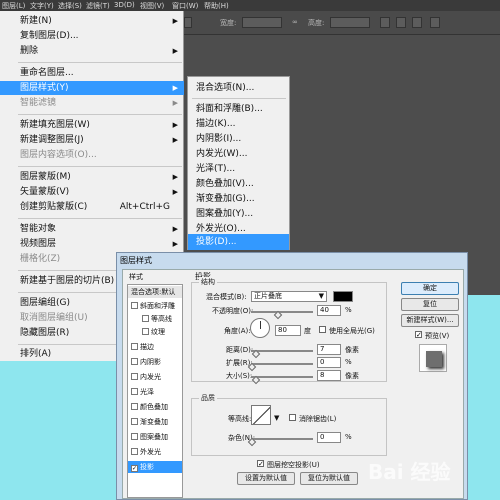 The height and width of the screenshot is (500, 500). What do you see at coordinates (155, 437) in the screenshot?
I see `style-item-pattern-overlay: 图案叠加` at bounding box center [155, 437].